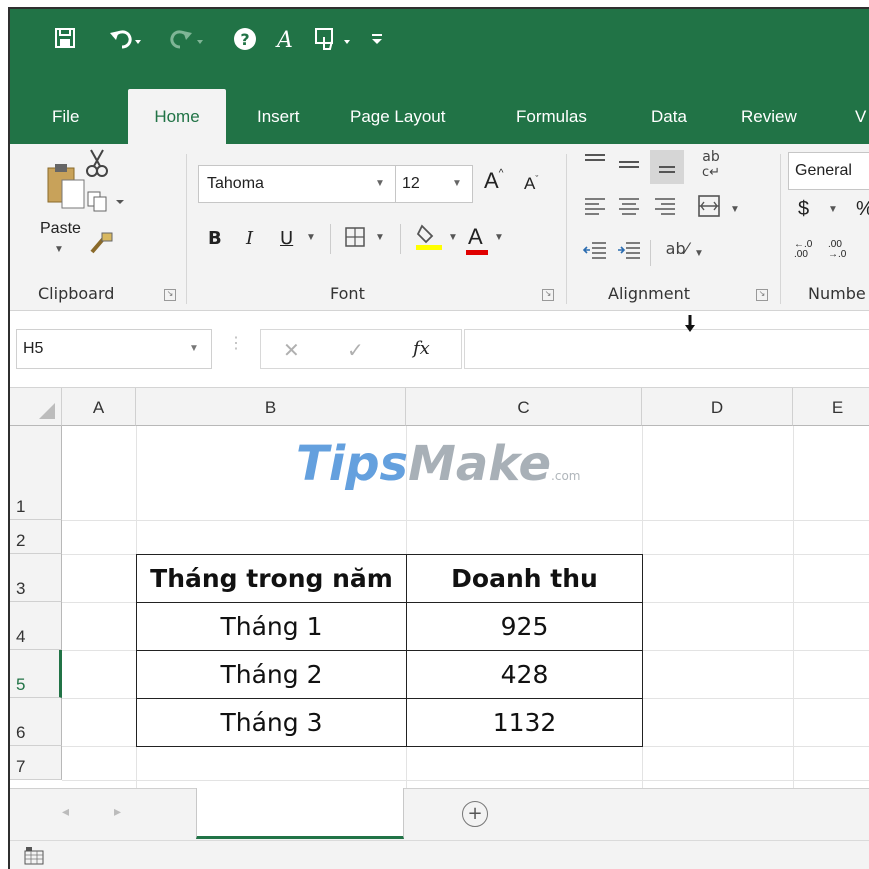 This screenshot has height=869, width=869. I want to click on underline-button: U, so click(286, 238).